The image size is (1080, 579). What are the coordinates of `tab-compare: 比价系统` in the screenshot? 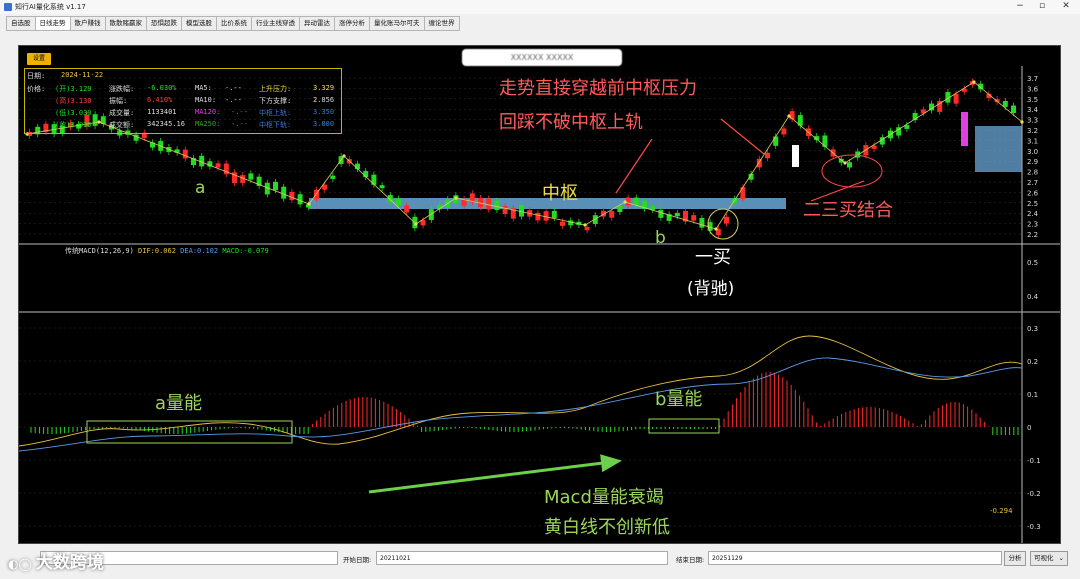 It's located at (234, 23).